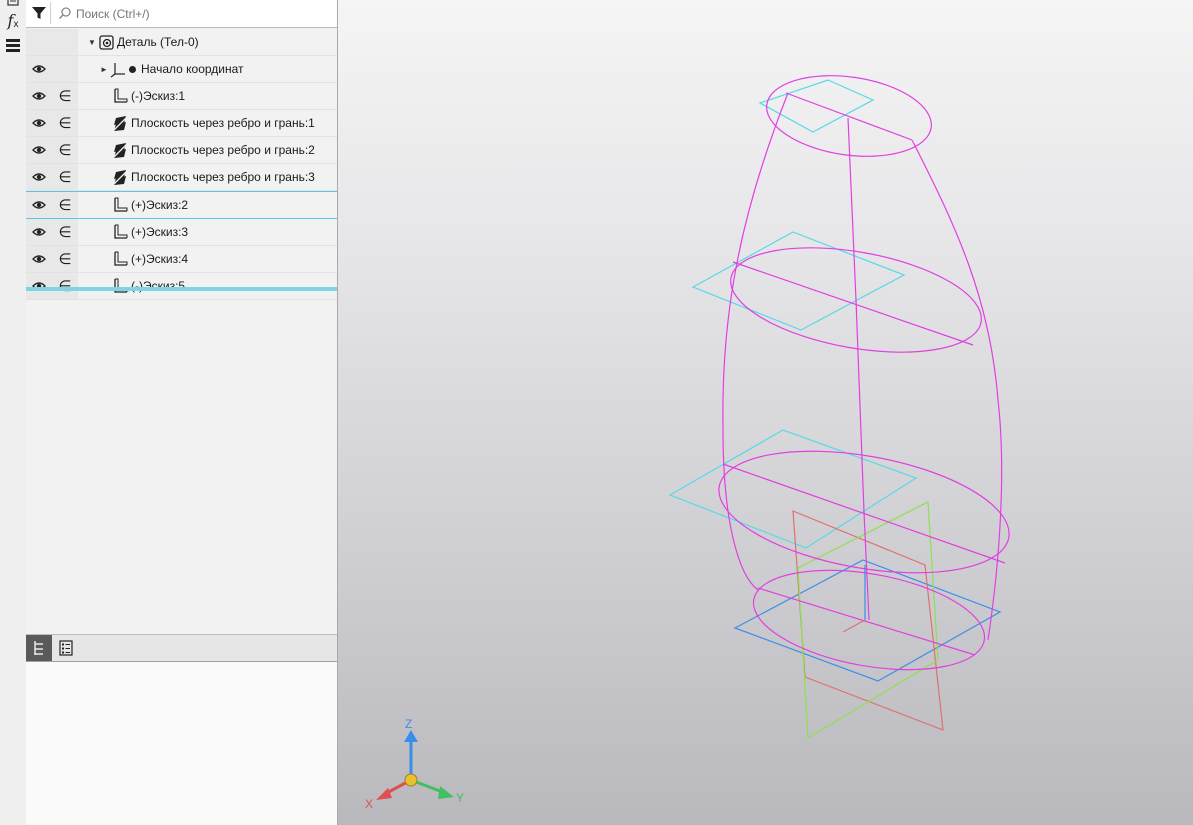  I want to click on tree-row-plane-1: ∈ Плоскость через ребро и грань:1, so click(181, 123).